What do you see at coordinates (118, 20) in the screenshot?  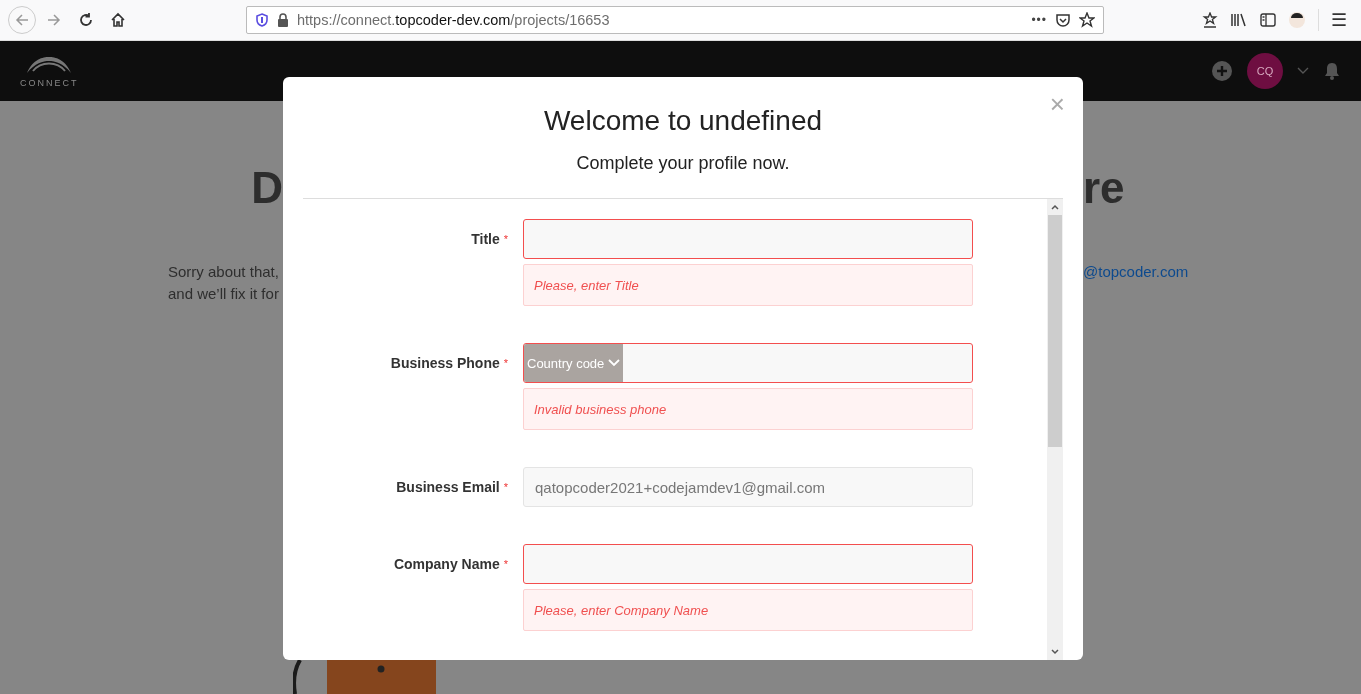 I see `home-icon` at bounding box center [118, 20].